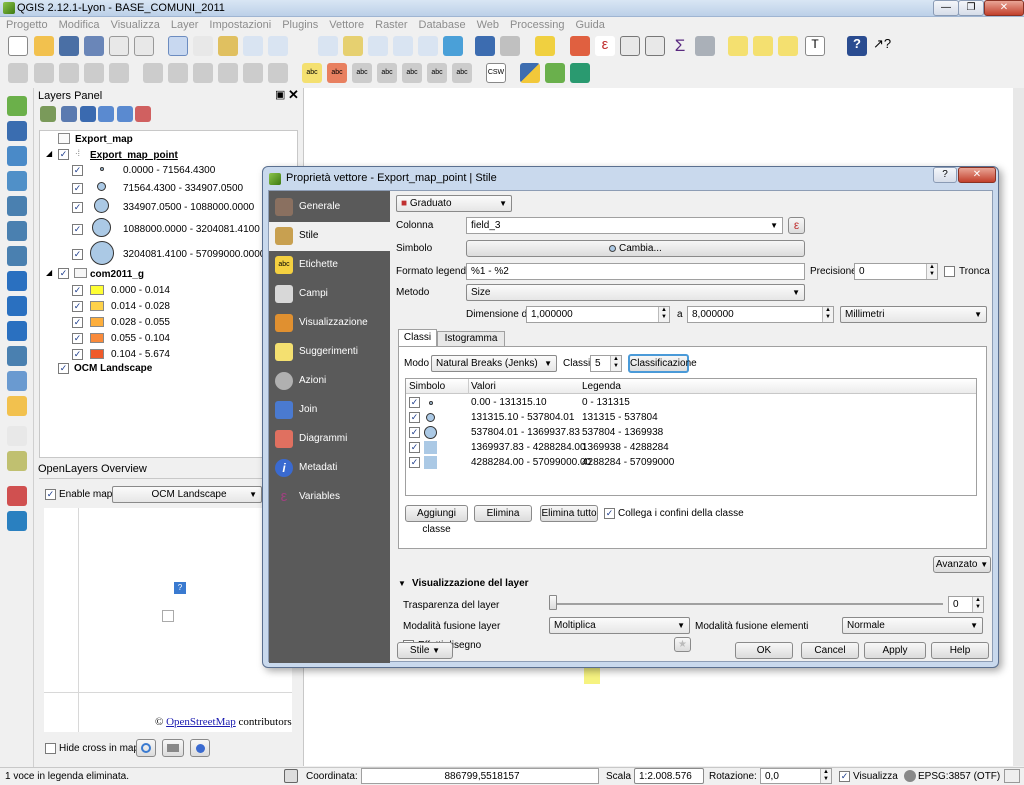 Image resolution: width=1024 pixels, height=785 pixels. Describe the element at coordinates (569, 513) in the screenshot. I see `elimina-tutto-button: Elimina tutto` at that location.